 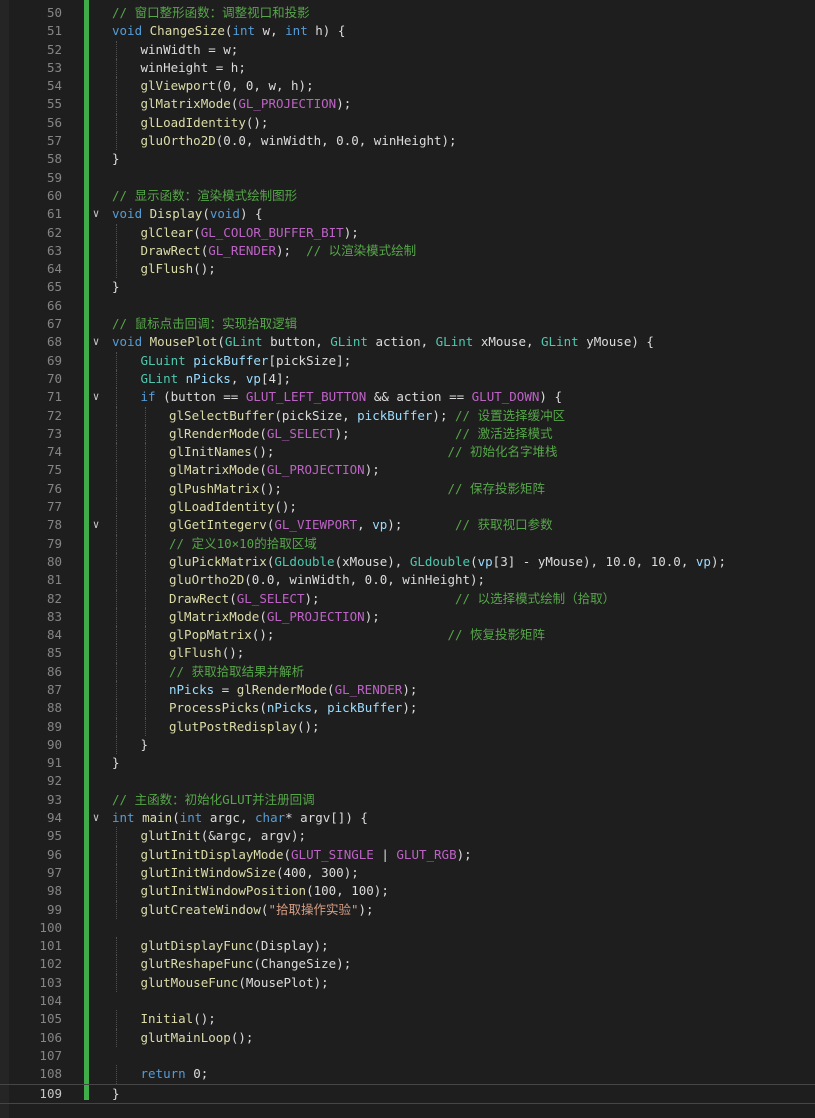 I want to click on code-line: 101 glutDisplayFunc(Display);, so click(x=407, y=946).